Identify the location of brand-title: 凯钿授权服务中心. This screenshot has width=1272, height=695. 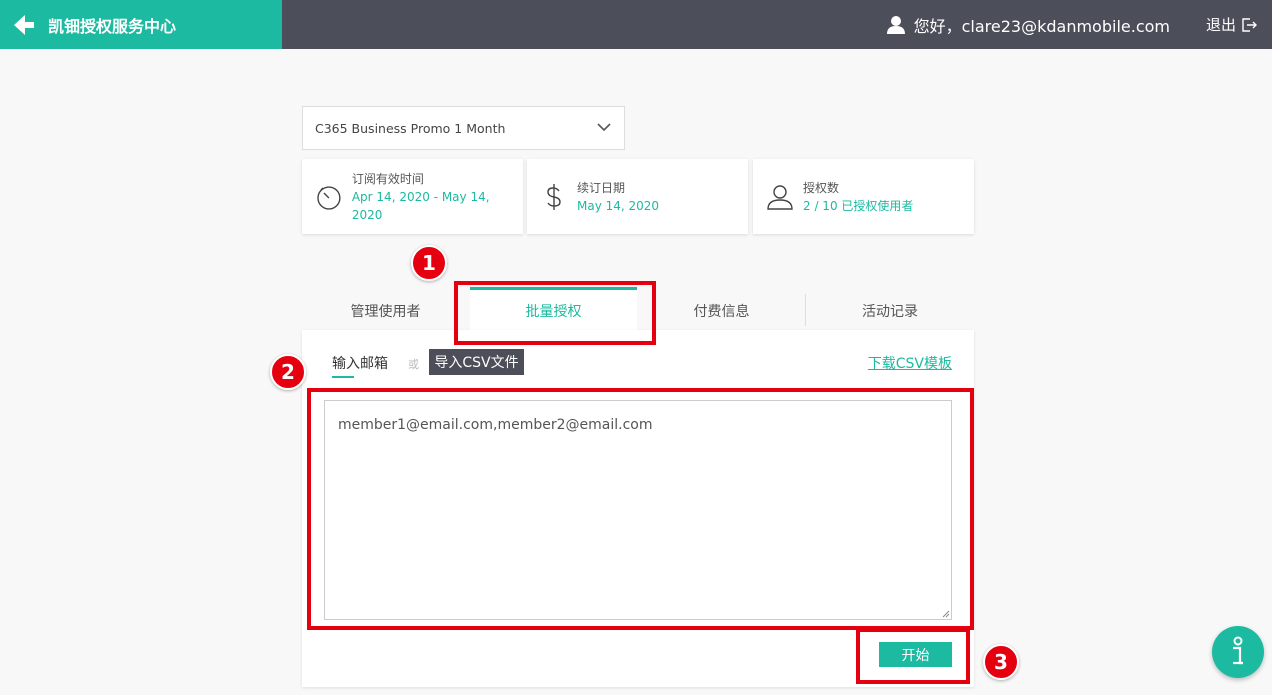
(112, 26).